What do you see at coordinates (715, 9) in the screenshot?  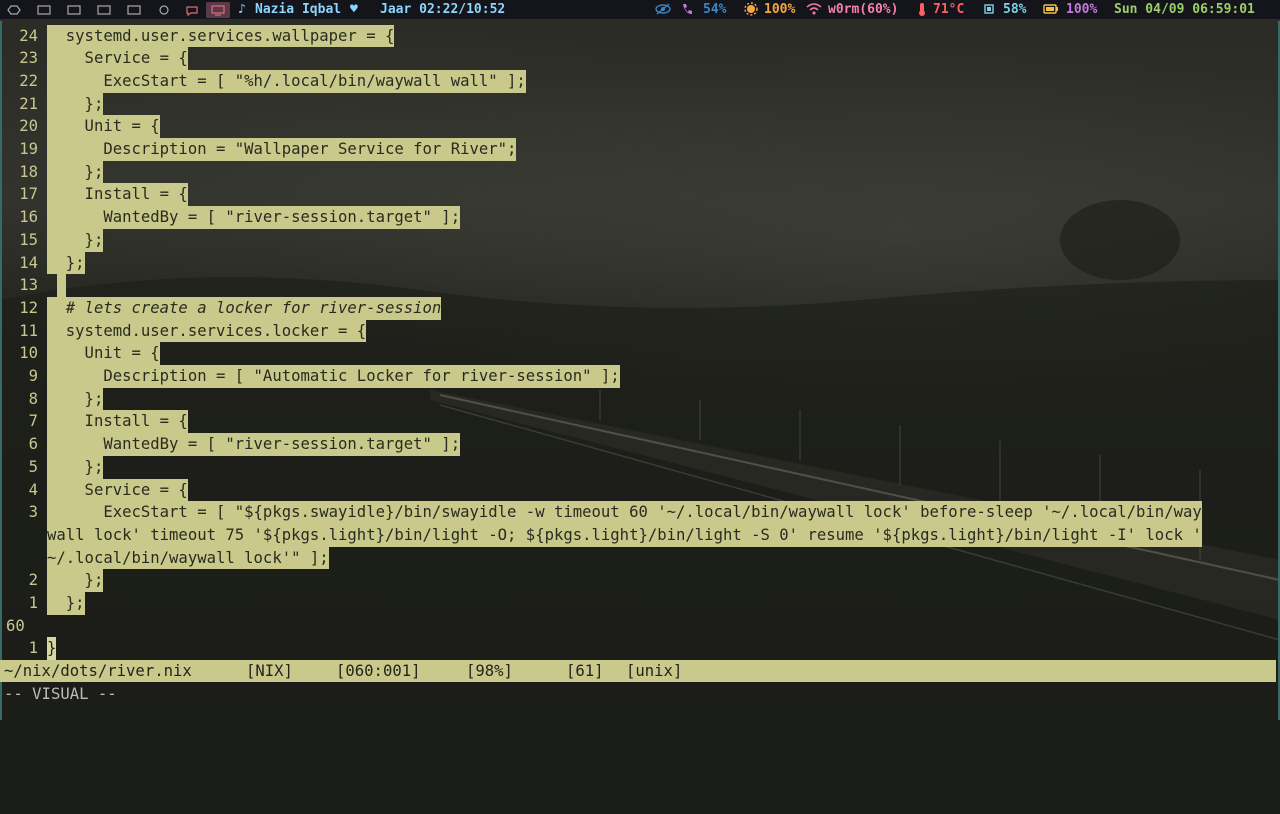 I see `device-battery-percent: 54%` at bounding box center [715, 9].